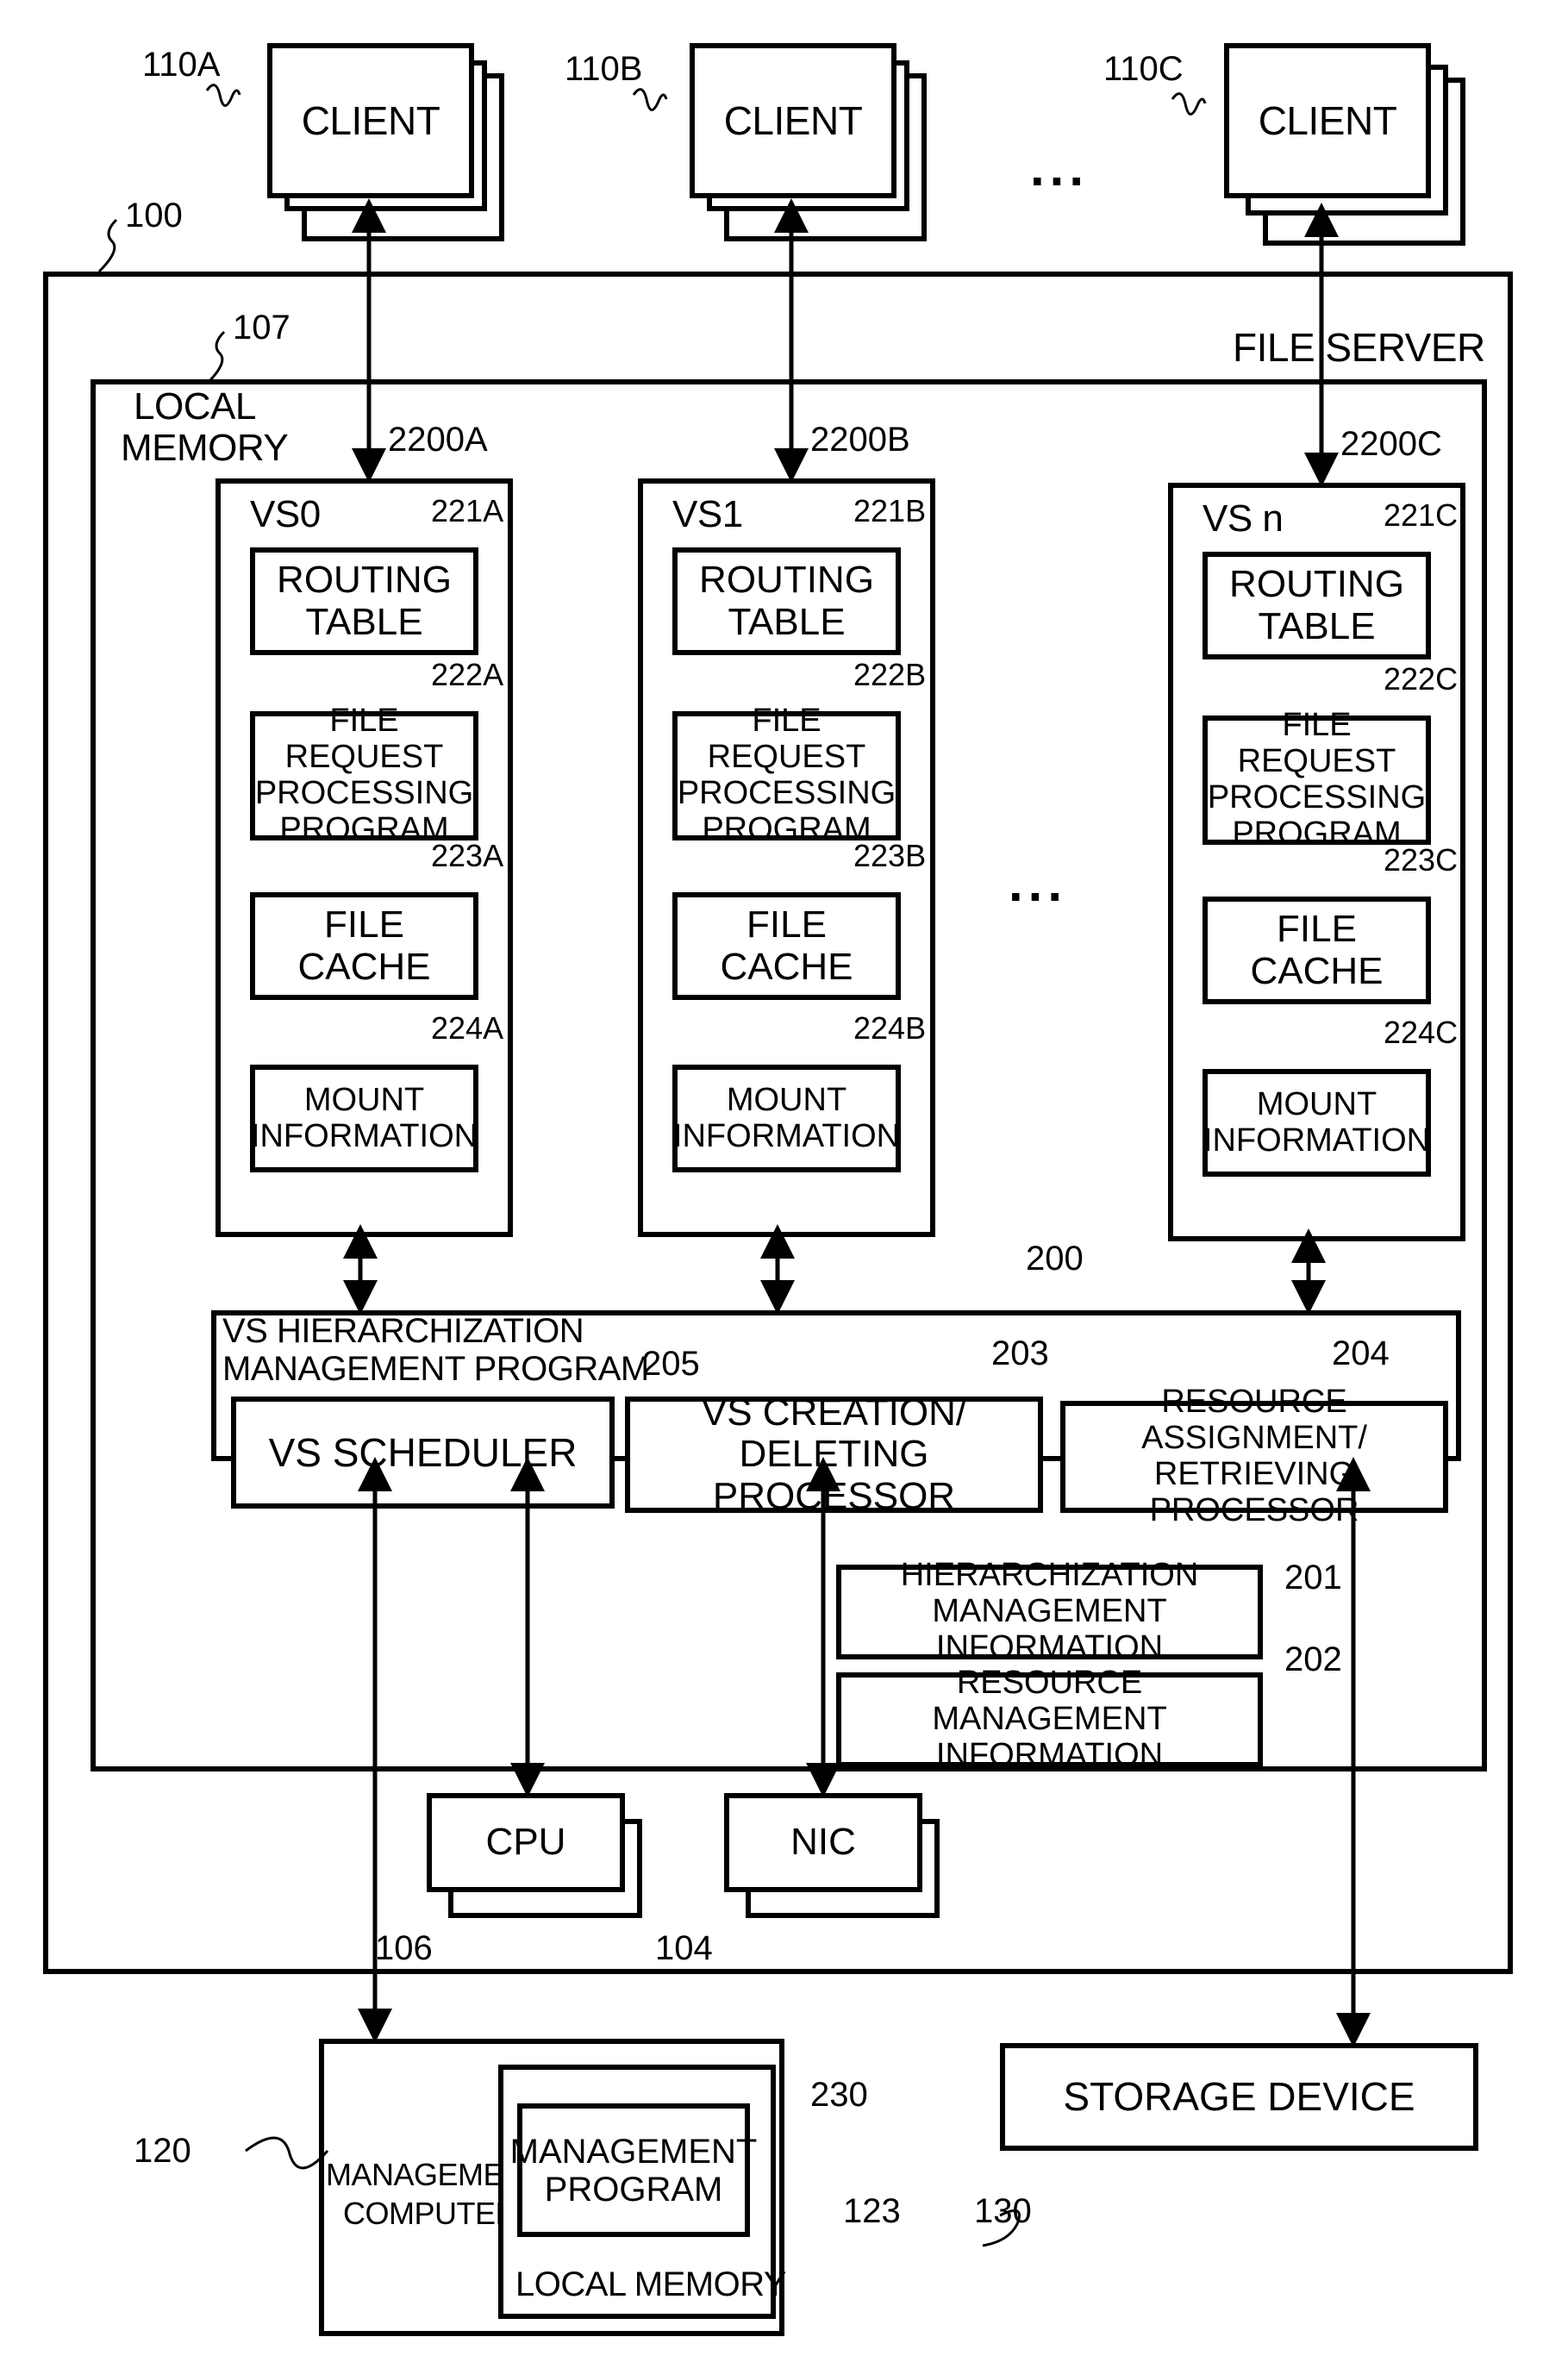 Image resolution: width=1568 pixels, height=2362 pixels. I want to click on ref-label: 110C, so click(1143, 69).